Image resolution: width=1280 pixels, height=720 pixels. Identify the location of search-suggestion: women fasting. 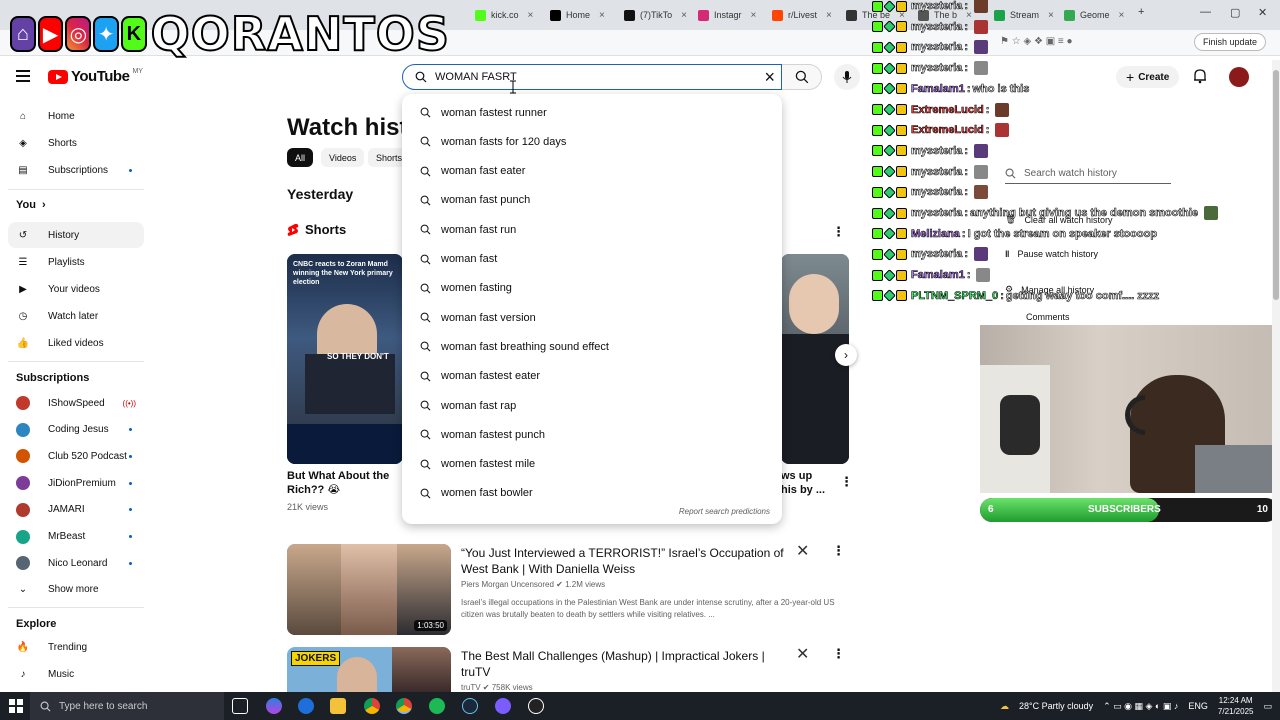
(592, 288).